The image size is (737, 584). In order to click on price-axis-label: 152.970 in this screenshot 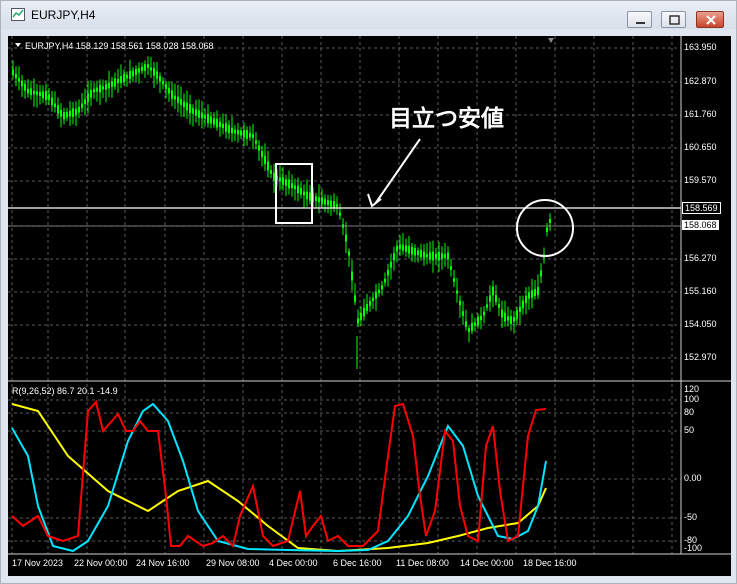, I will do `click(700, 357)`.